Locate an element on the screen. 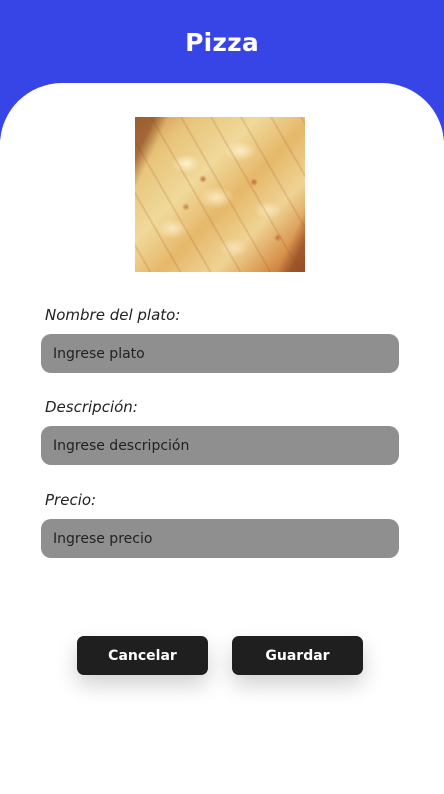  description-input is located at coordinates (220, 445).